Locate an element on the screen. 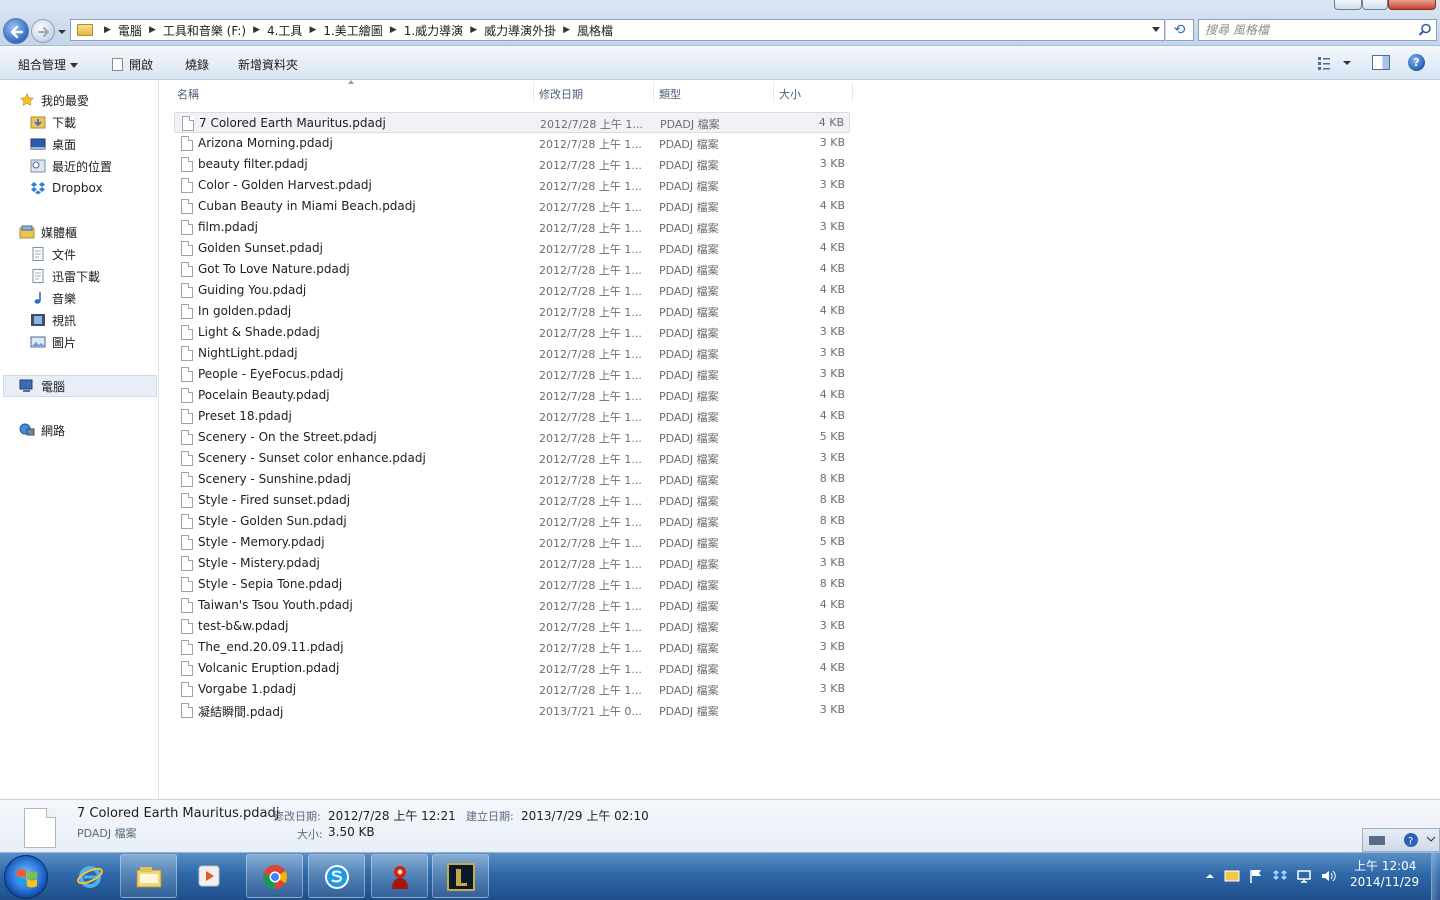 The image size is (1440, 900). taskbar-game-app is located at coordinates (399, 876).